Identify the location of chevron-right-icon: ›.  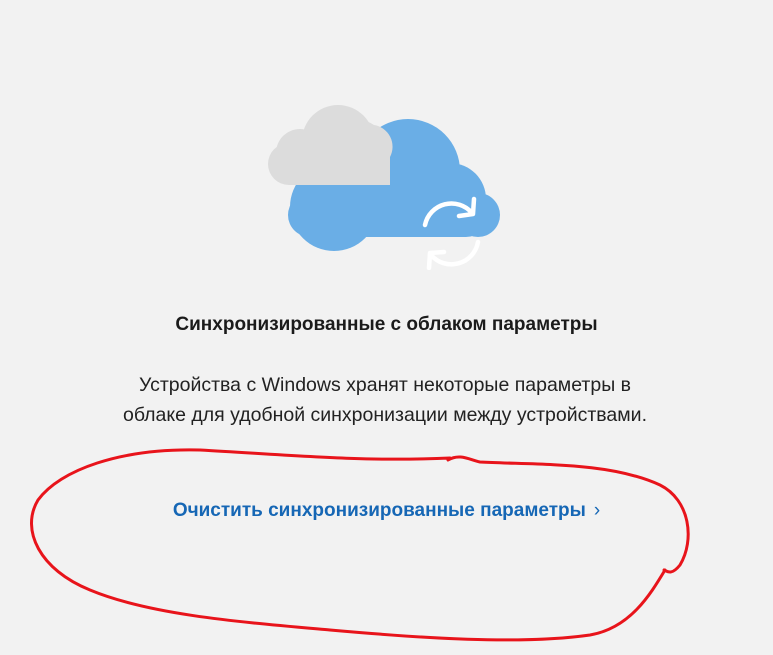
(597, 510).